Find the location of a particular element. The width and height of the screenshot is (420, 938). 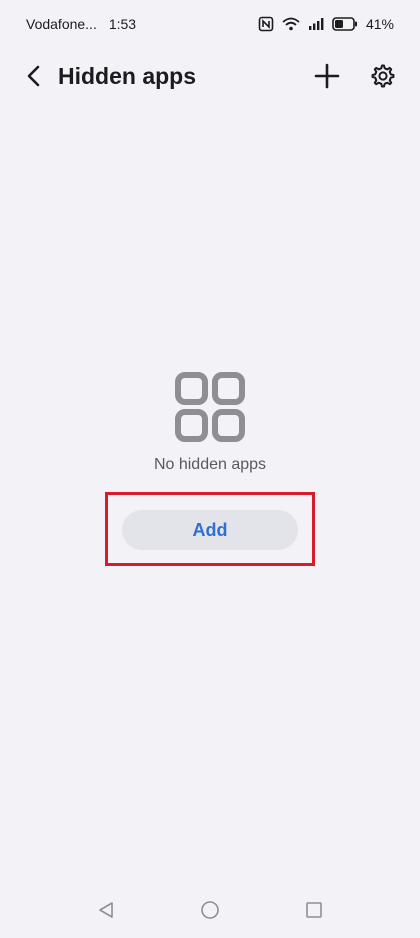

chevron-left-icon is located at coordinates (33, 76).